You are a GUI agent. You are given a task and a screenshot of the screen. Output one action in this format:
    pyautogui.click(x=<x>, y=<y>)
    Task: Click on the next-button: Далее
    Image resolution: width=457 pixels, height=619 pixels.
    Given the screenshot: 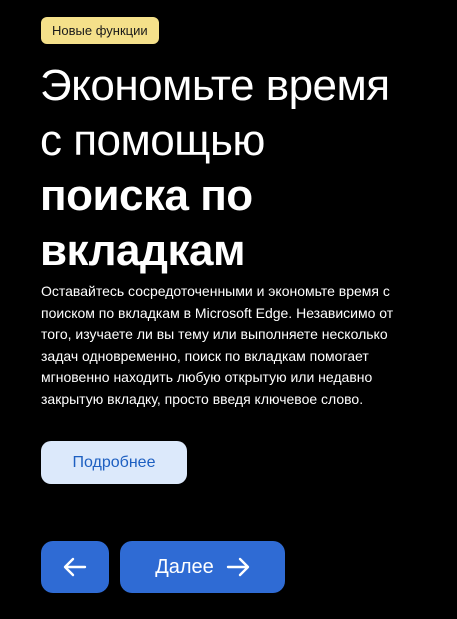 What is the action you would take?
    pyautogui.click(x=202, y=567)
    